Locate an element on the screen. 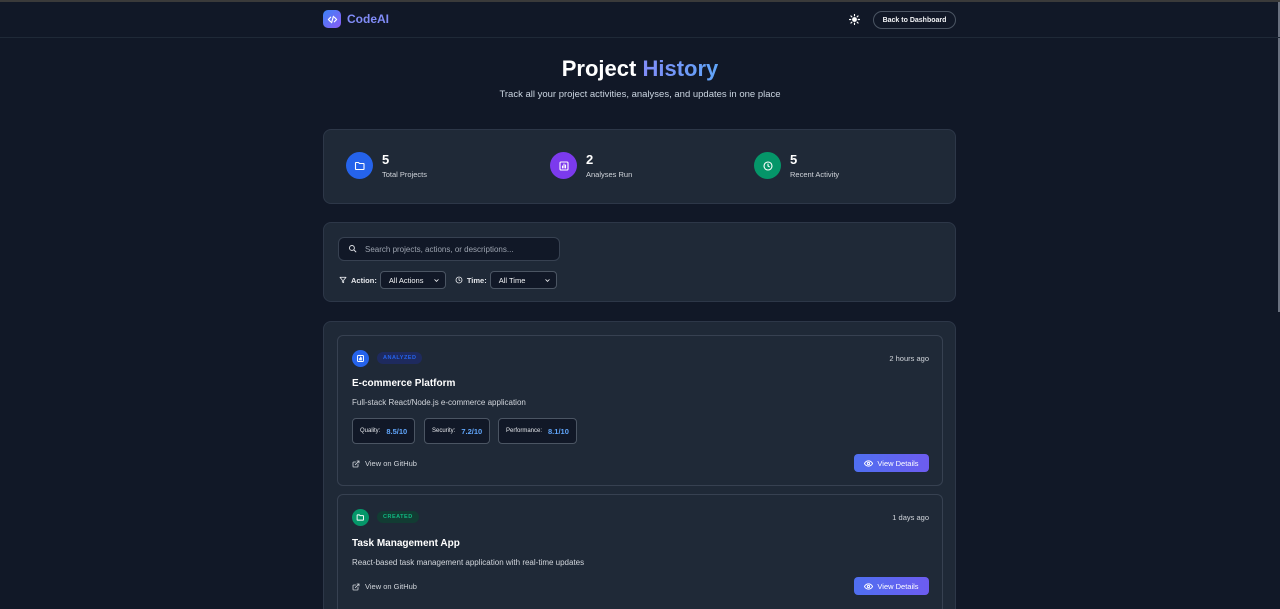 The width and height of the screenshot is (1280, 609). action-filter-label: Action: is located at coordinates (364, 280).